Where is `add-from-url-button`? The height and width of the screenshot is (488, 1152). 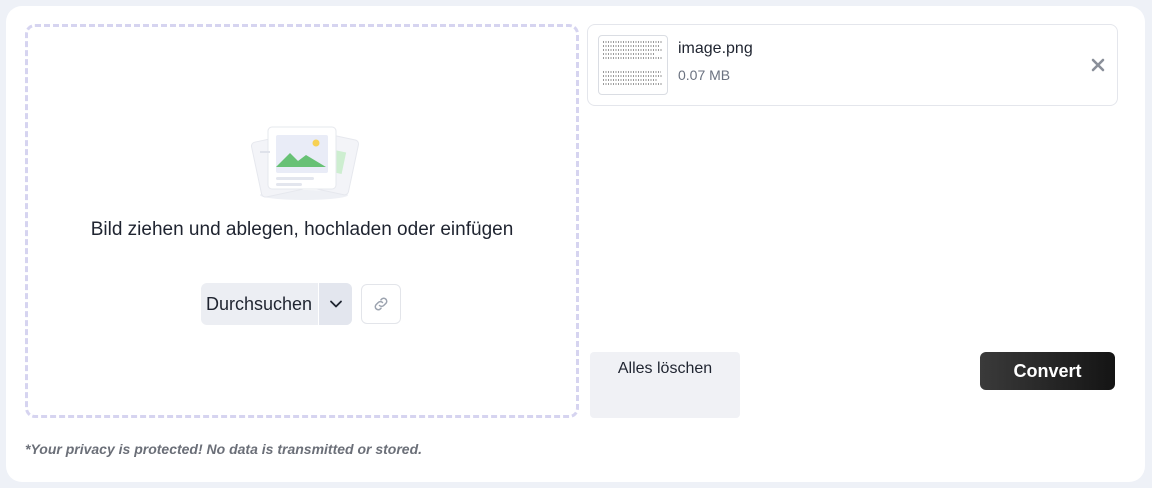
add-from-url-button is located at coordinates (381, 304).